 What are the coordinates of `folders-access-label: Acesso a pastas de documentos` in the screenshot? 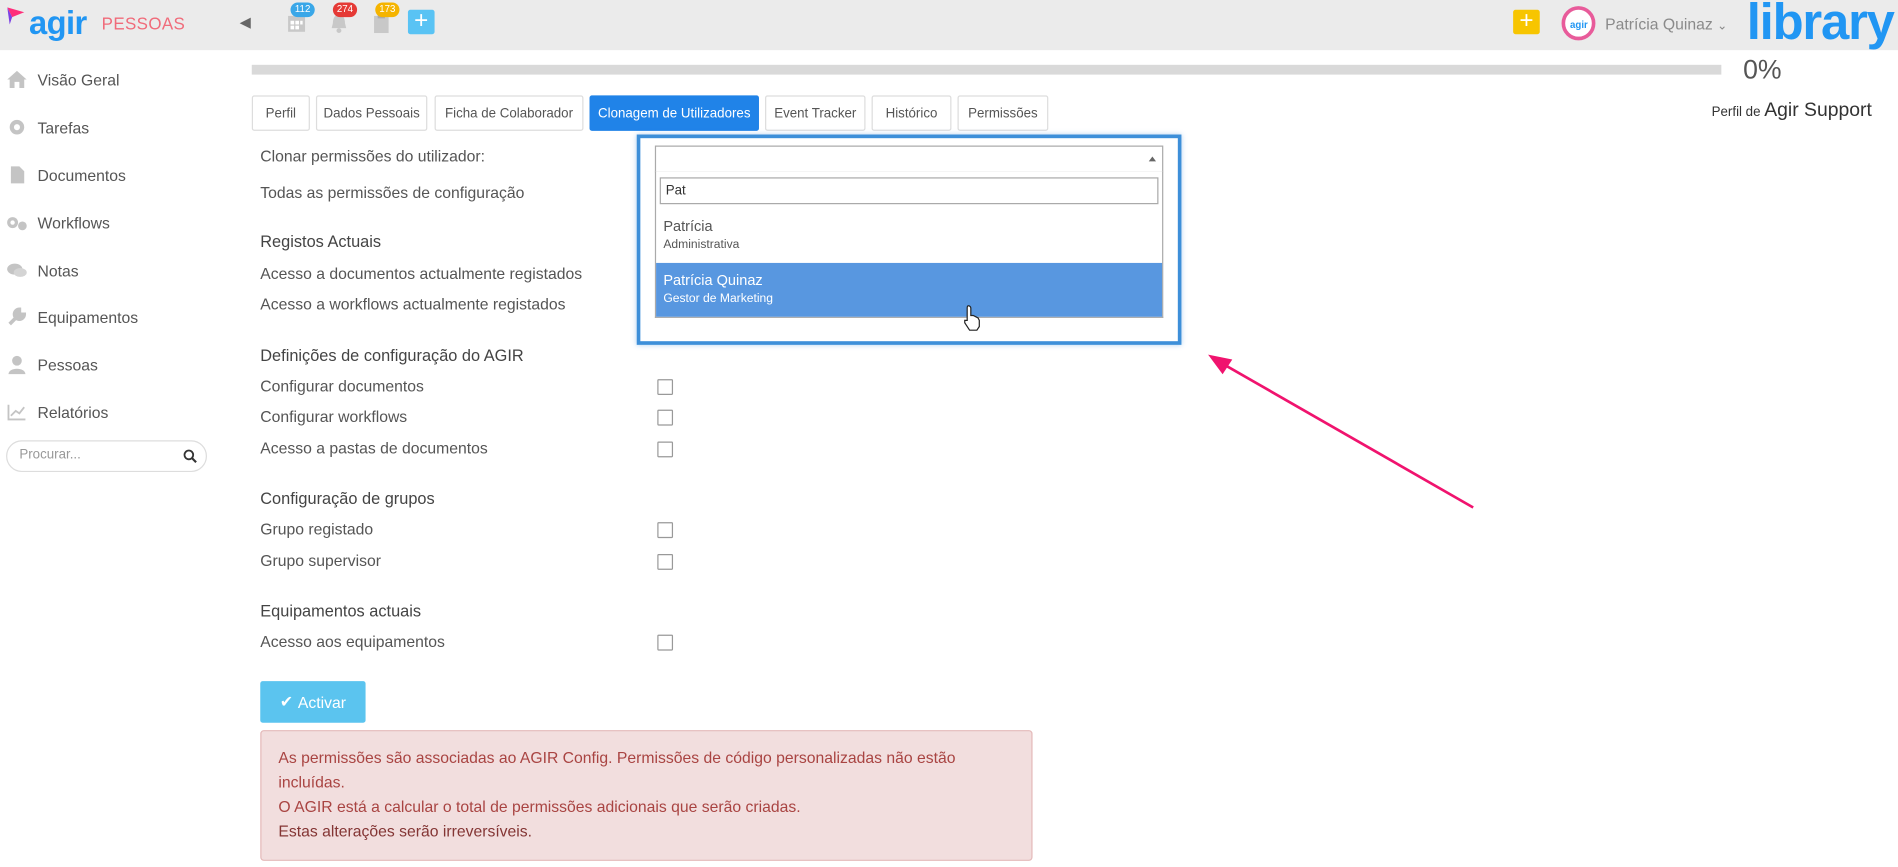 It's located at (374, 448).